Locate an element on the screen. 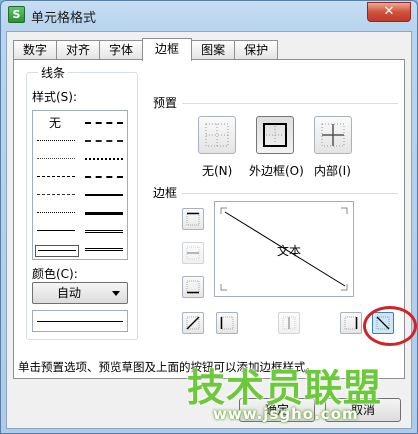 The width and height of the screenshot is (418, 434). preview-text: 文本 is located at coordinates (289, 251).